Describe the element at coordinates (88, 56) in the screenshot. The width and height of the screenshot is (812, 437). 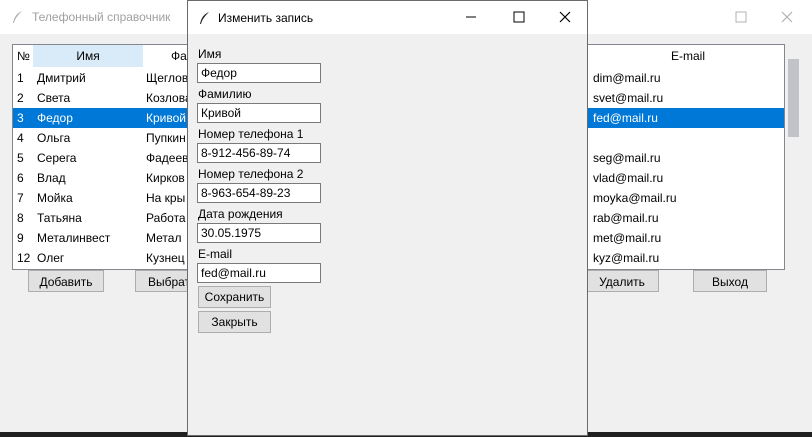
I see `column-header-name: Имя` at that location.